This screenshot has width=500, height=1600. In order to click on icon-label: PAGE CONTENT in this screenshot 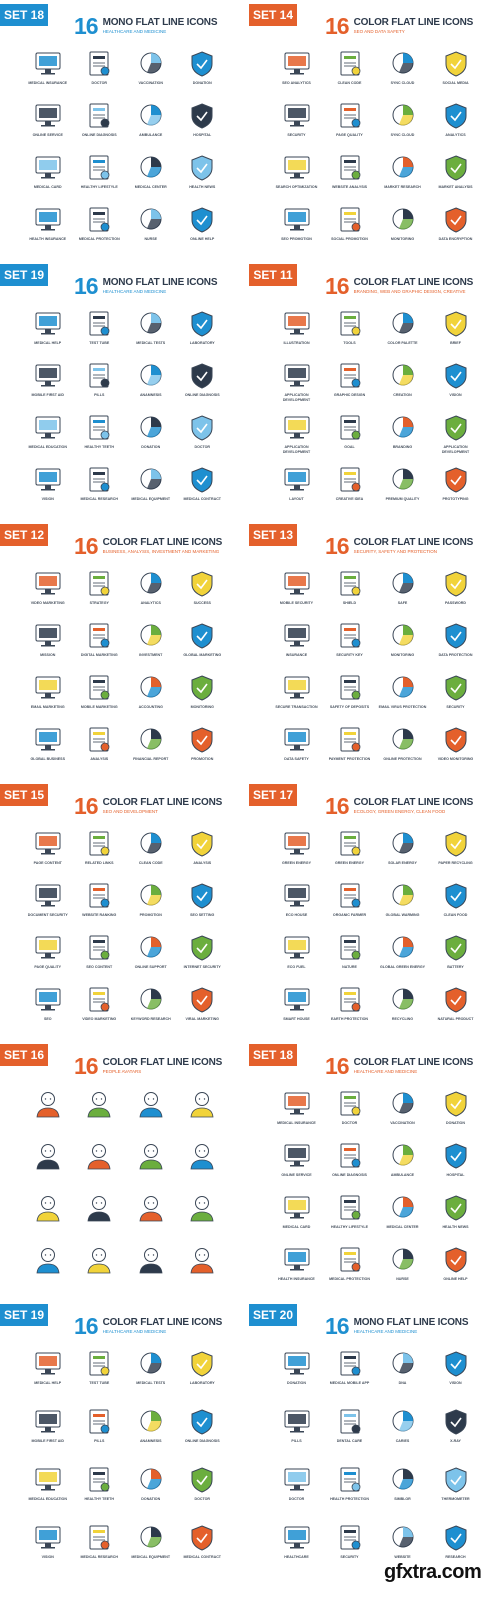, I will do `click(47, 863)`.